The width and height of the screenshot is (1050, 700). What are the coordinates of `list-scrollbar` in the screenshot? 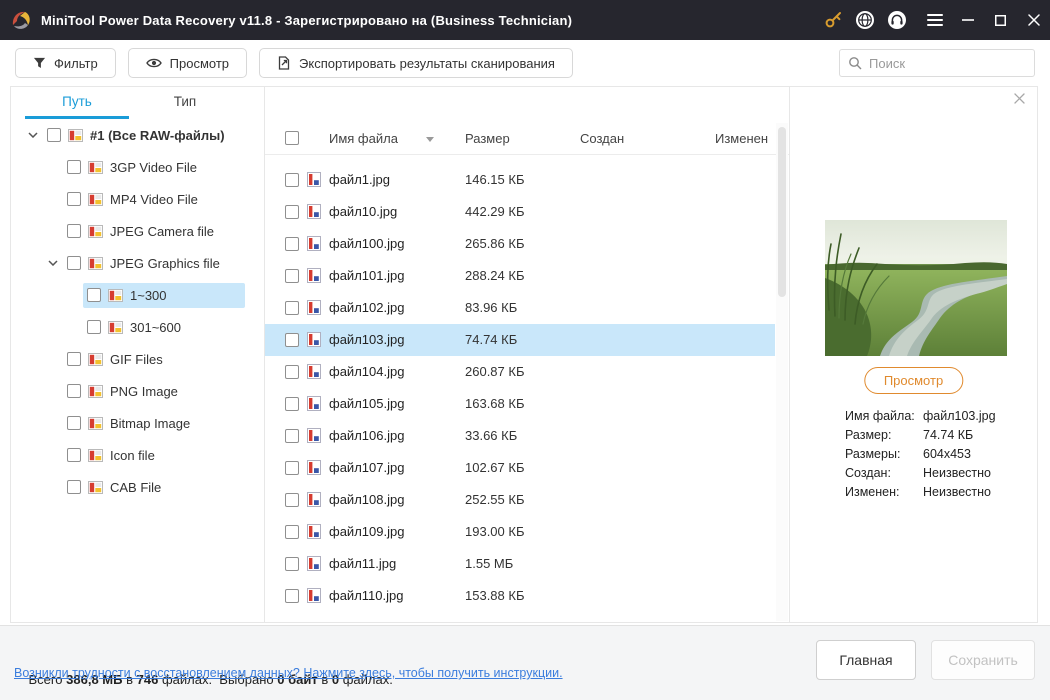 It's located at (782, 372).